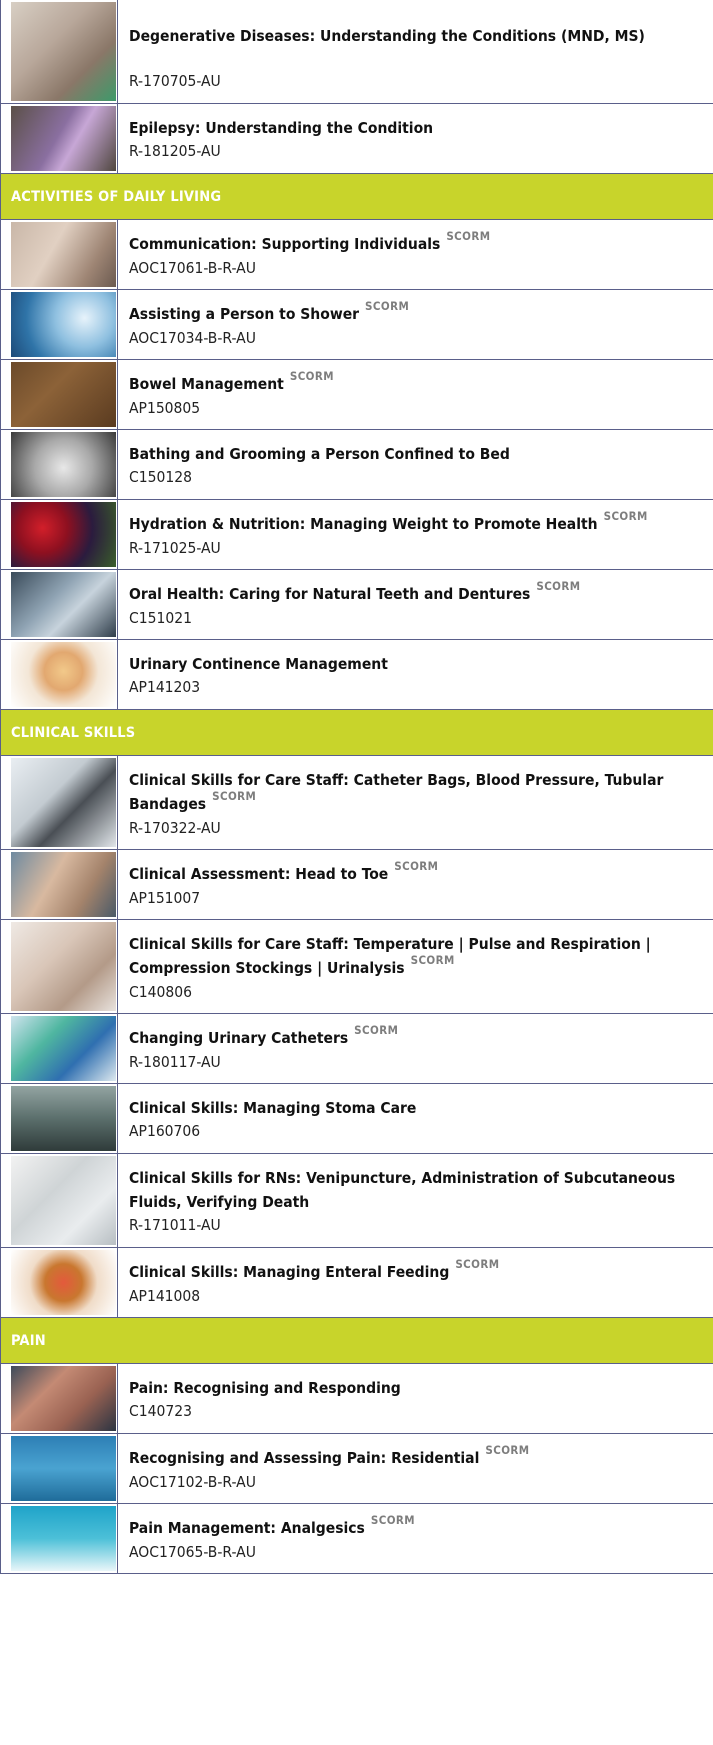 This screenshot has height=1745, width=713. Describe the element at coordinates (63, 1468) in the screenshot. I see `exclamation-mark-photo` at that location.